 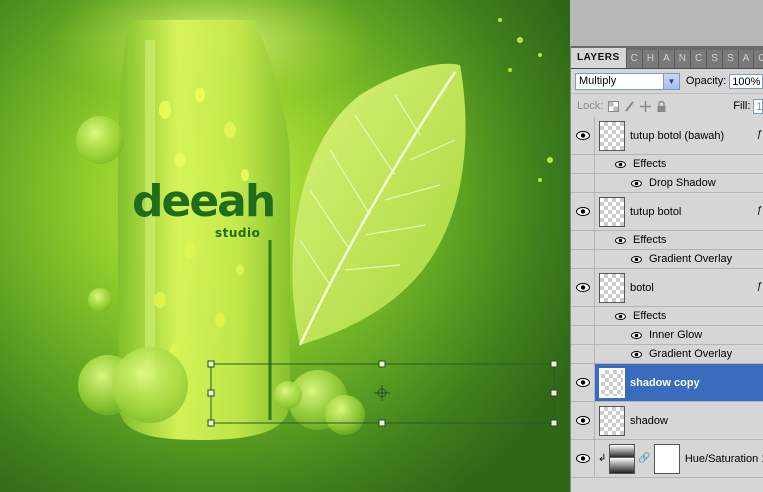 I want to click on tab-history: H, so click(x=651, y=59).